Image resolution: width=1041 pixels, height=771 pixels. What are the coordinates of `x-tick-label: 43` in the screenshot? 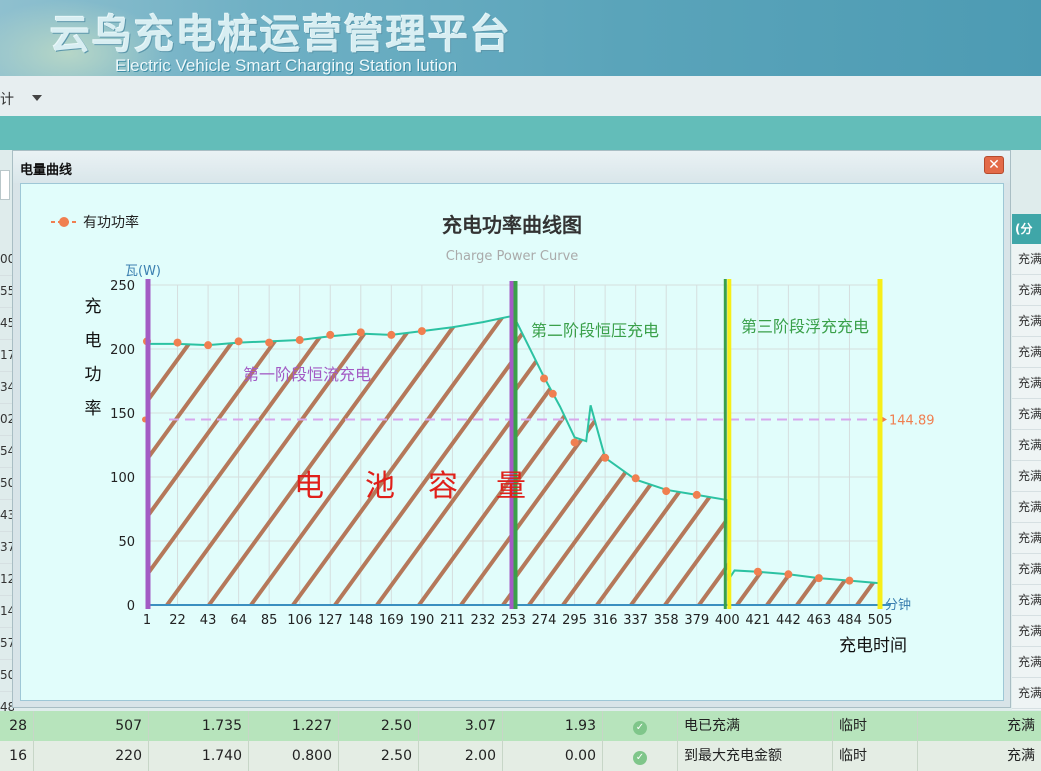 It's located at (208, 620).